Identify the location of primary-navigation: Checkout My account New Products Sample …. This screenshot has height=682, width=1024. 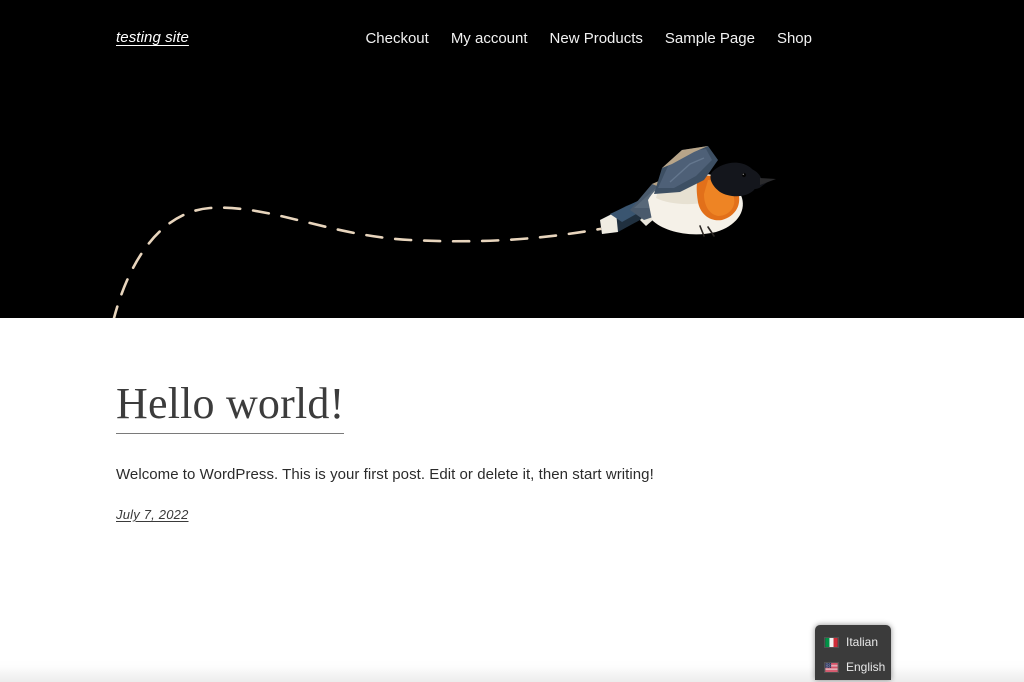
(588, 38).